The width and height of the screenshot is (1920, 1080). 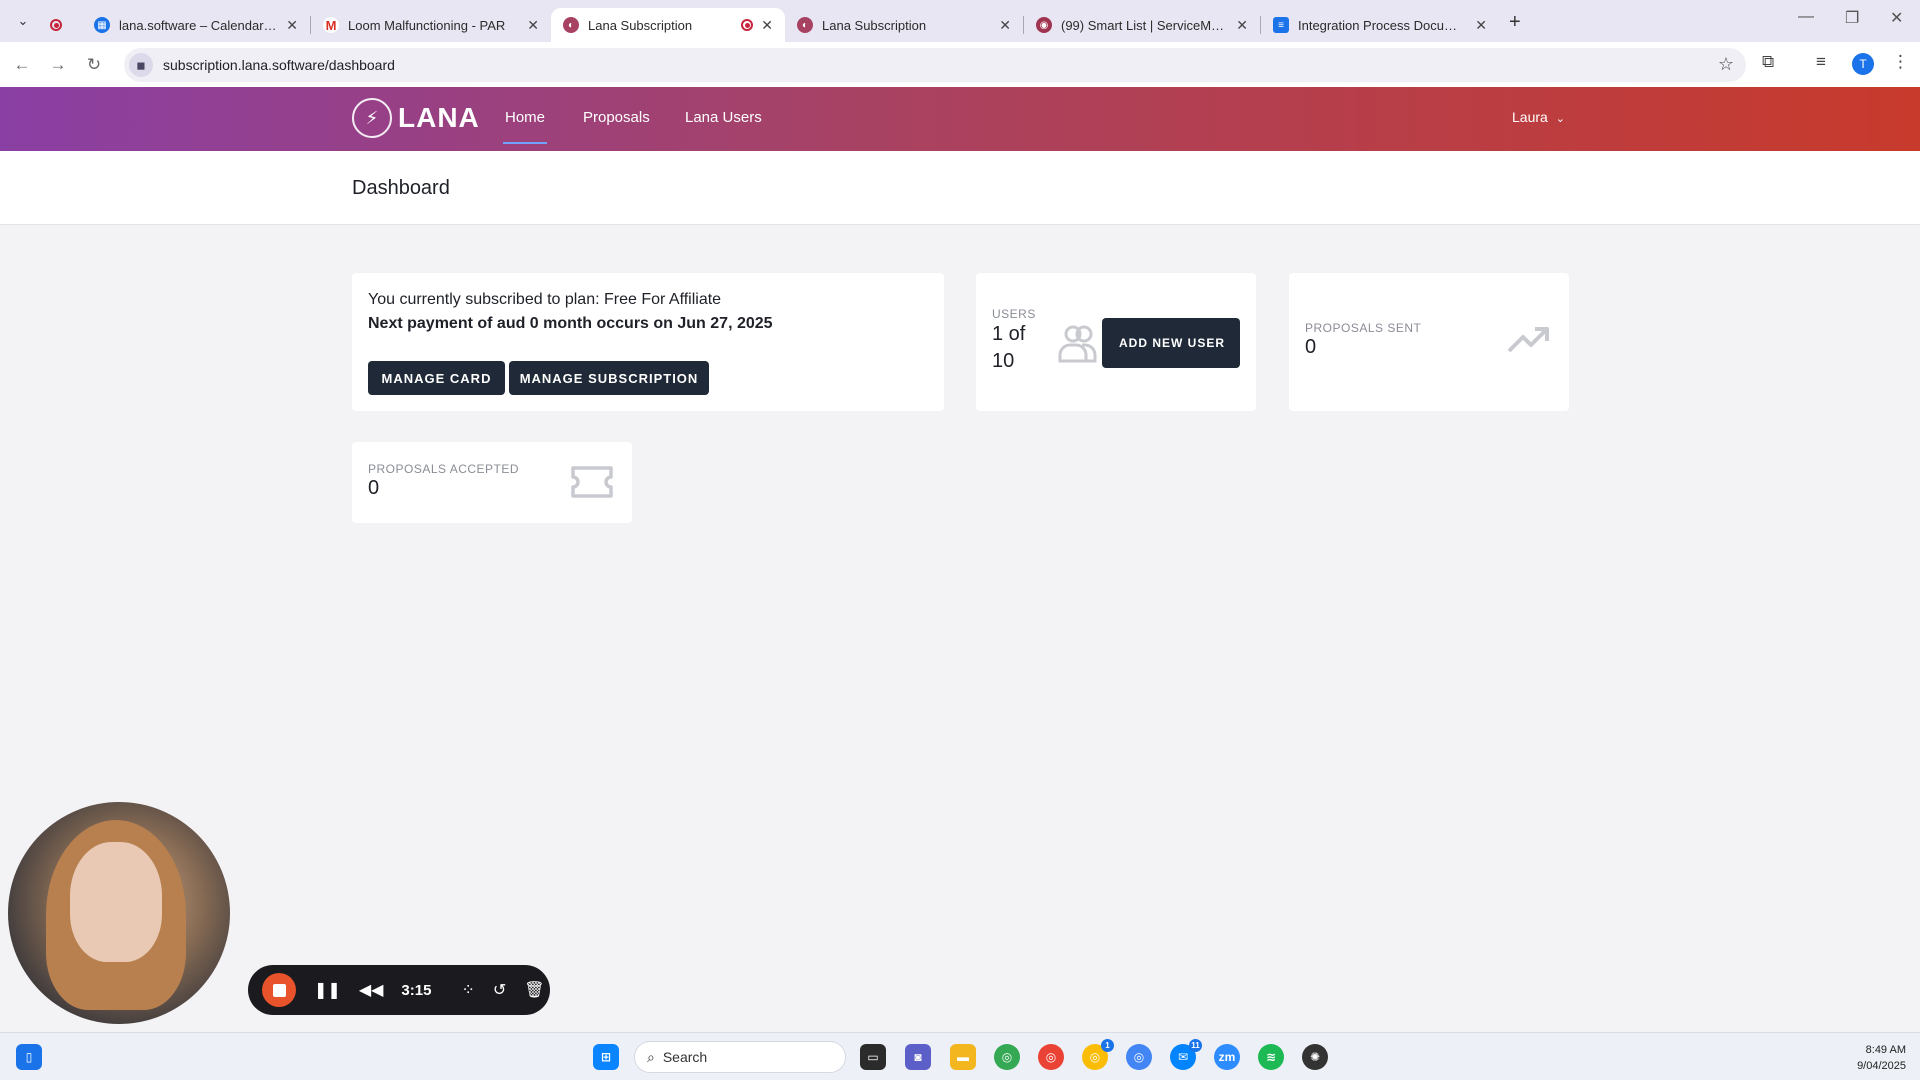 I want to click on new-tab-plus-icon: +, so click(x=1515, y=22).